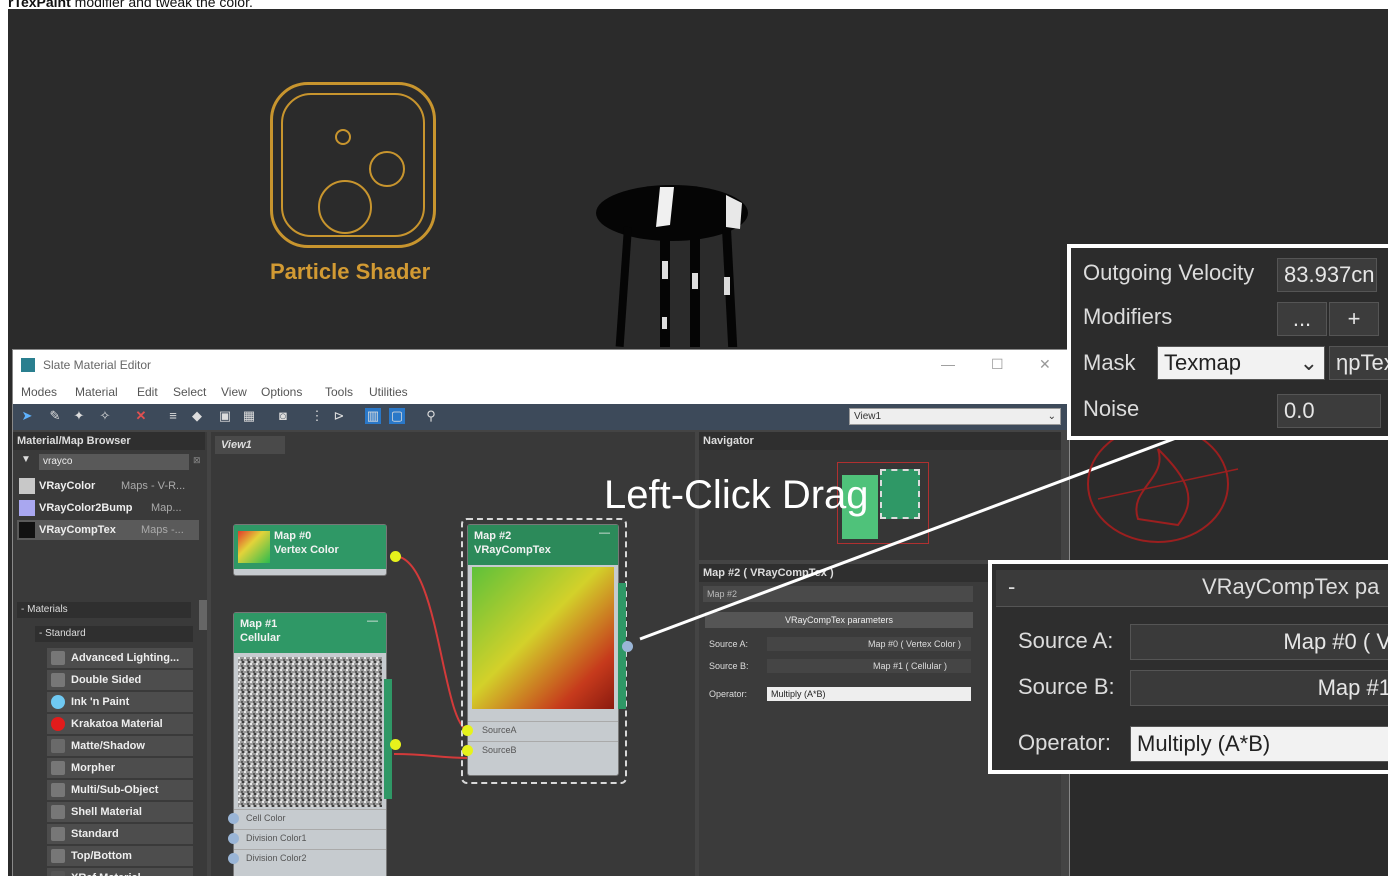  What do you see at coordinates (1358, 363) in the screenshot?
I see `mask-texmap-button: ηpTex` at bounding box center [1358, 363].